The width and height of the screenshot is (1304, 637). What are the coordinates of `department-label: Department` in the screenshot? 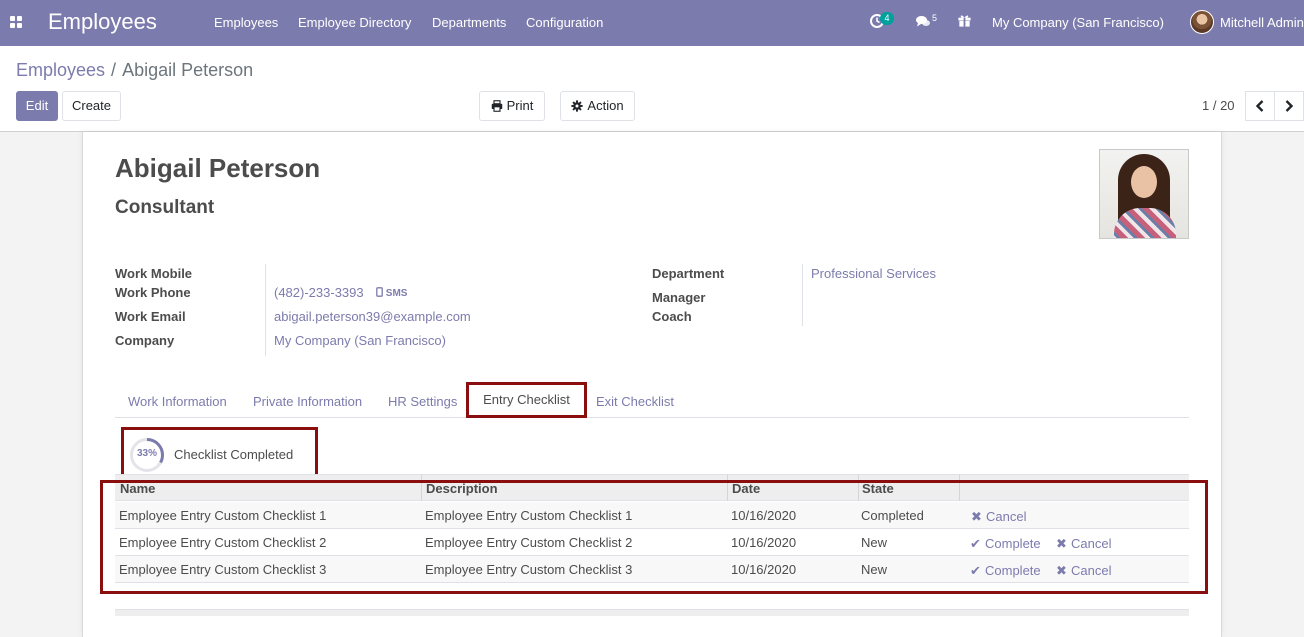 It's located at (688, 273).